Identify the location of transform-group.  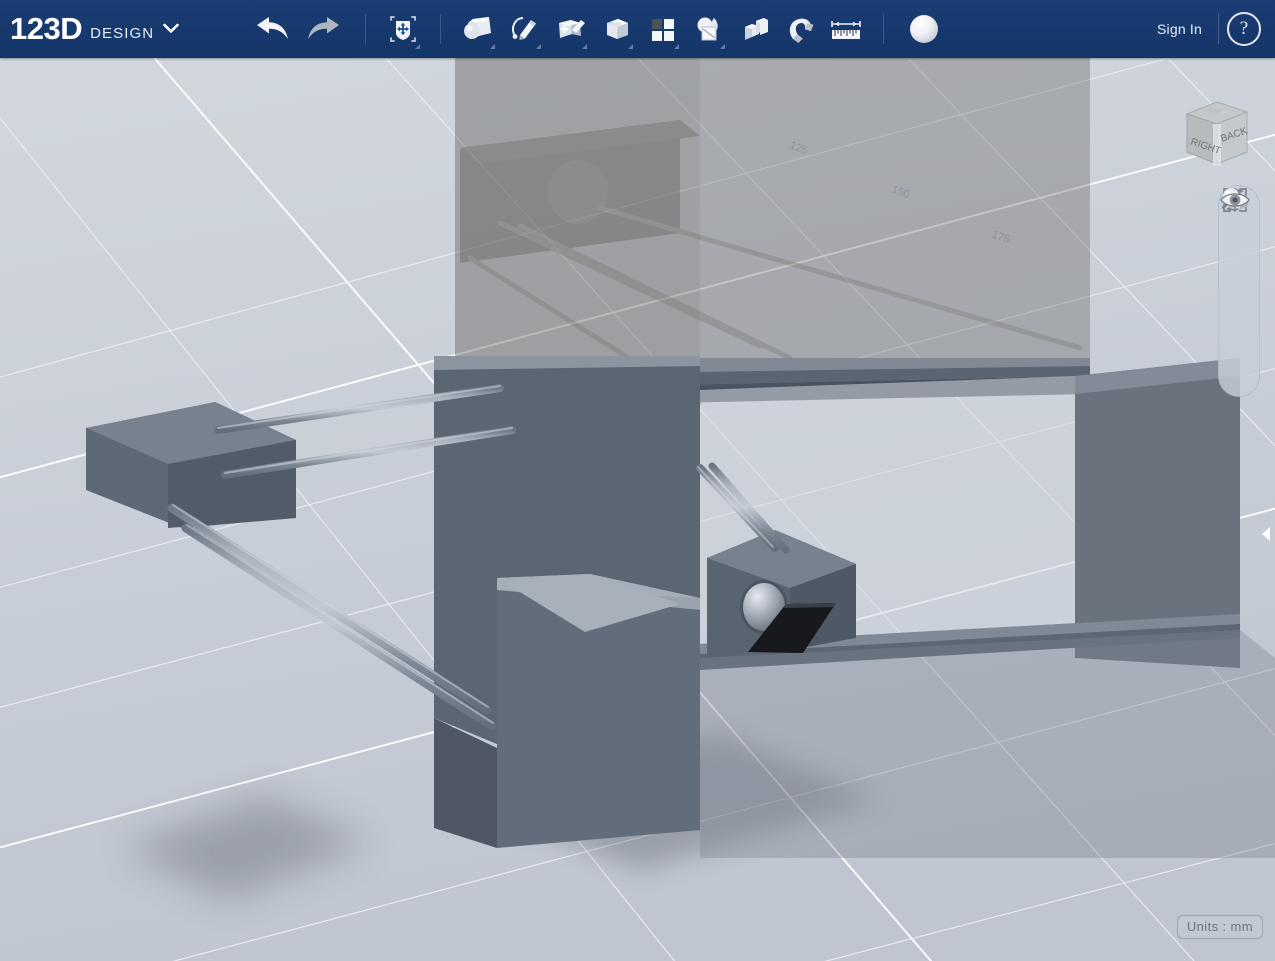
(403, 29).